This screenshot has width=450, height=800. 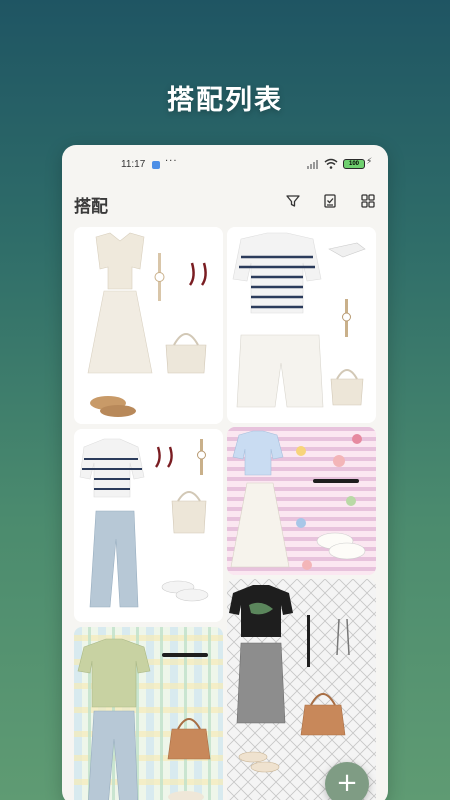 What do you see at coordinates (171, 161) in the screenshot?
I see `status-more-dots: ···` at bounding box center [171, 161].